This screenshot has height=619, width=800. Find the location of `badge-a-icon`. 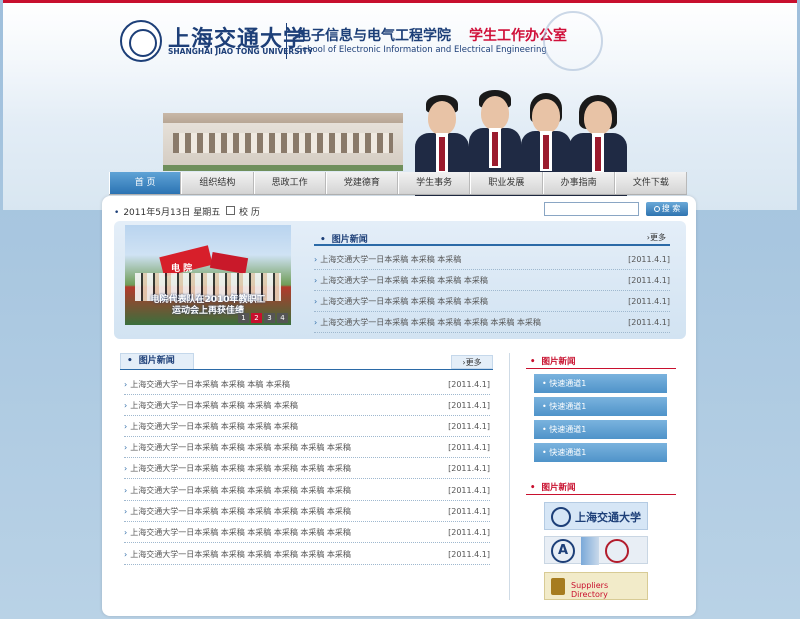

badge-a-icon is located at coordinates (563, 551).